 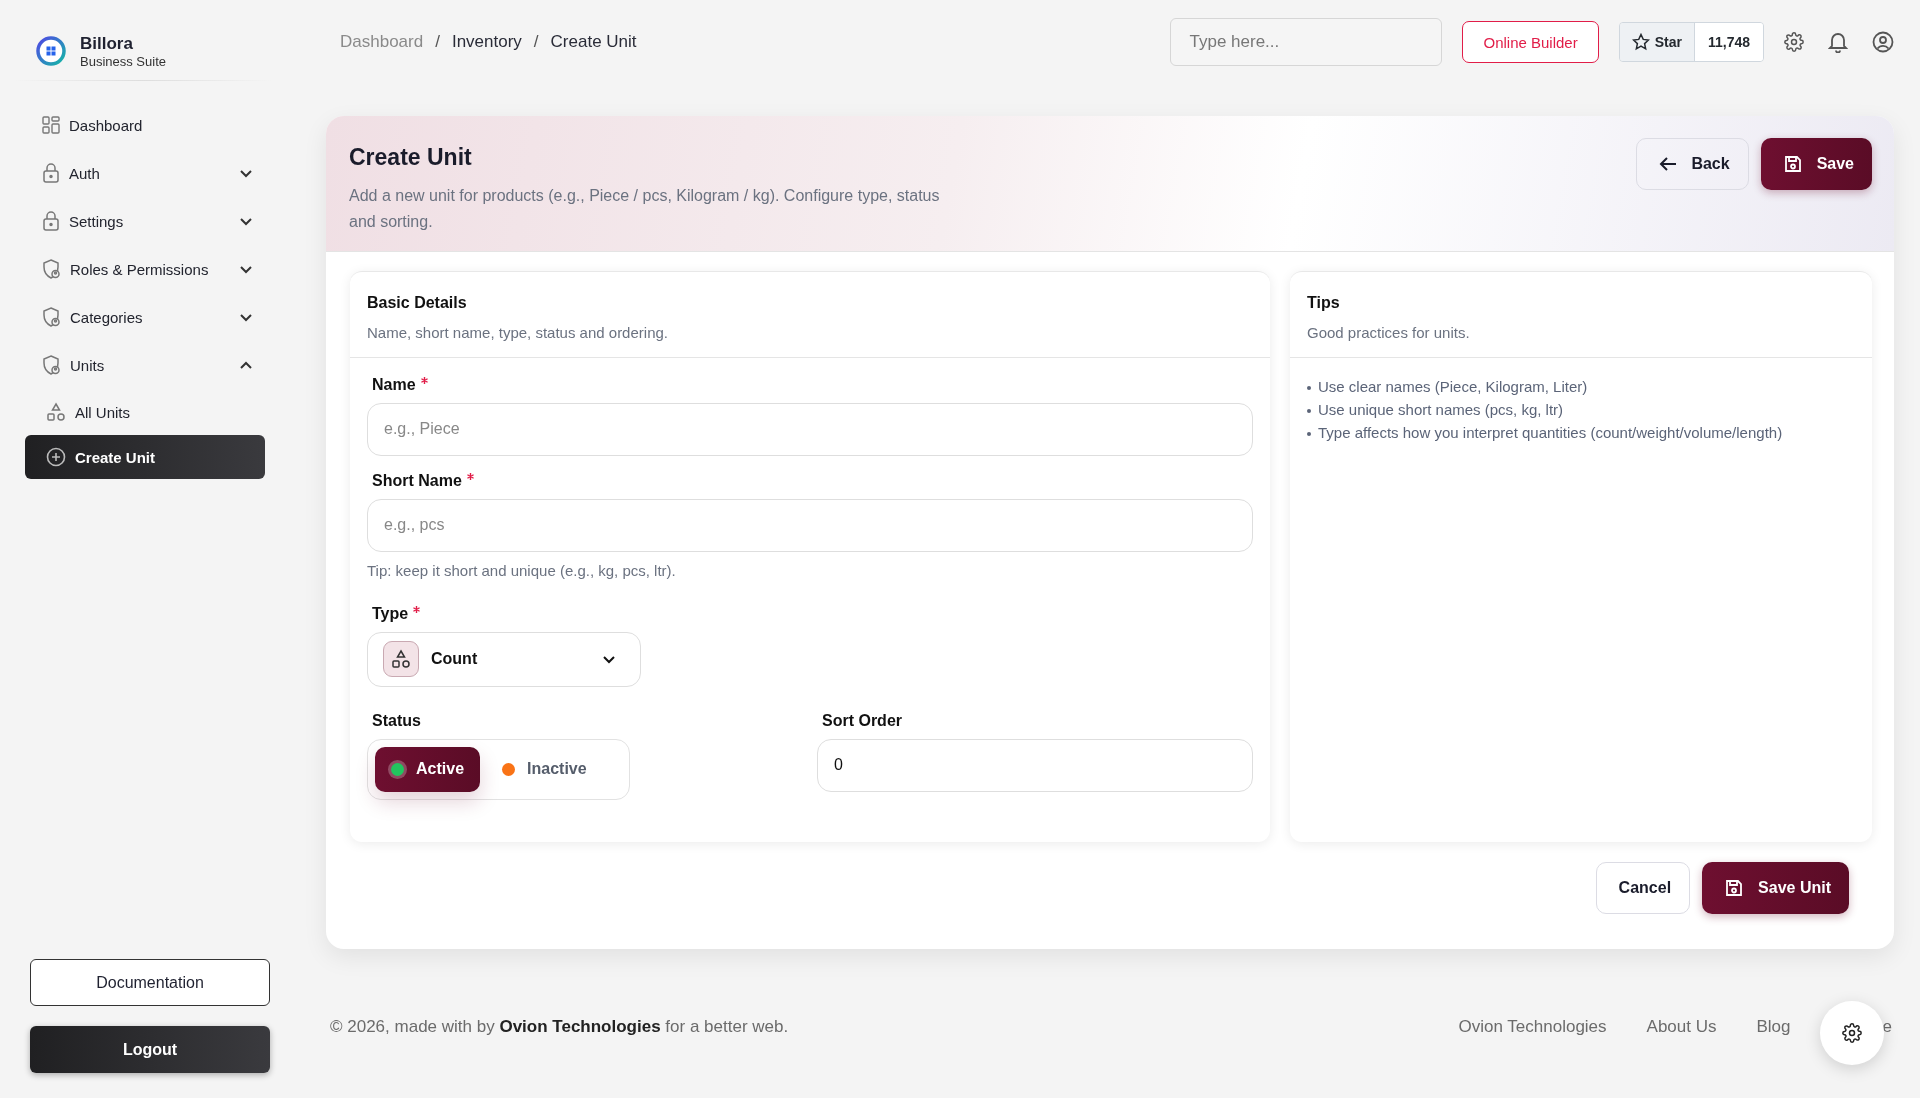 What do you see at coordinates (1773, 1027) in the screenshot?
I see `footer-link: Blog` at bounding box center [1773, 1027].